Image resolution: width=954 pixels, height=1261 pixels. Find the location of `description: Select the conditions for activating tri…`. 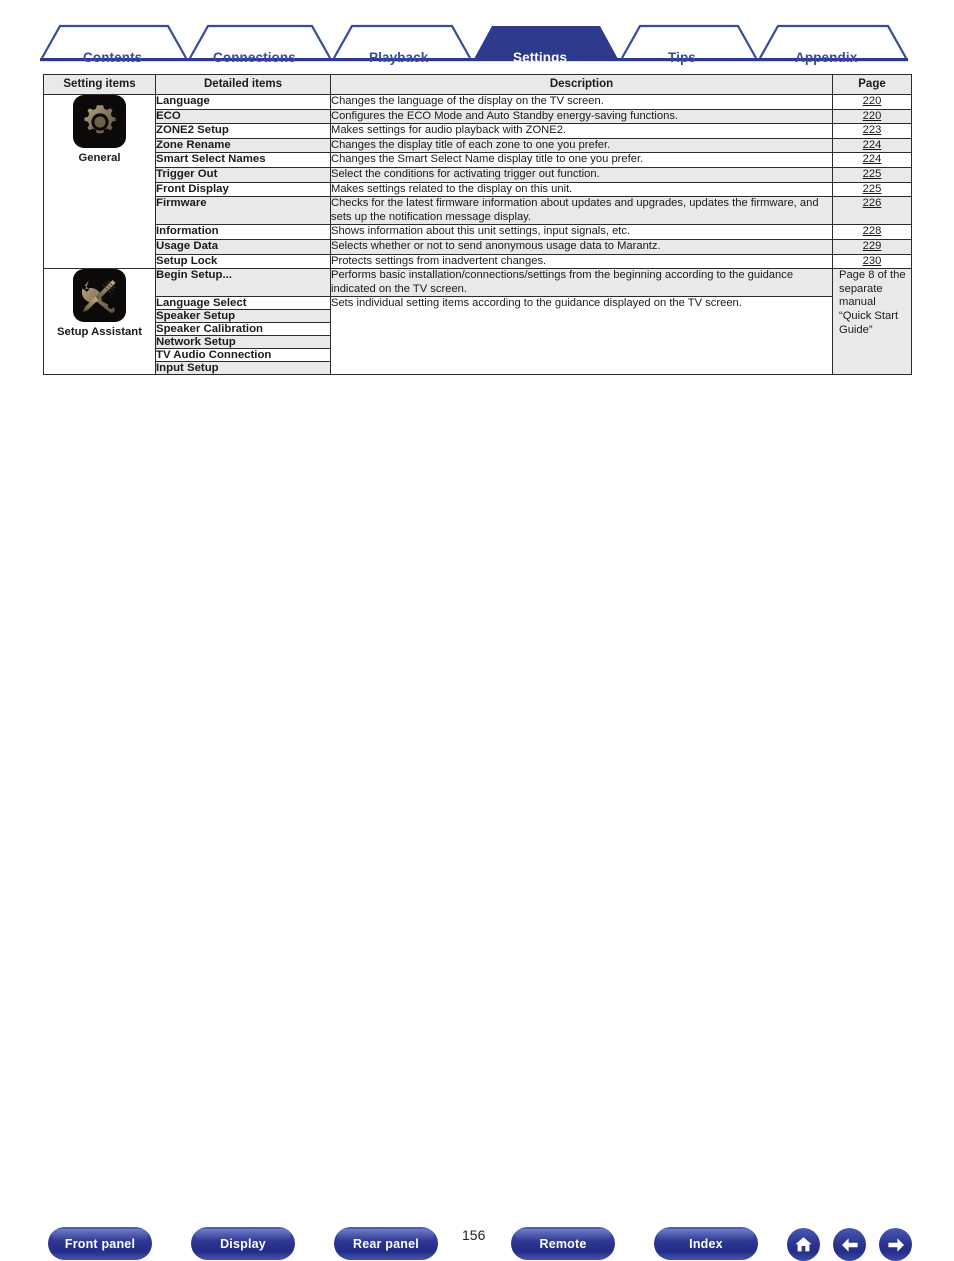

description: Select the conditions for activating tri… is located at coordinates (581, 174).